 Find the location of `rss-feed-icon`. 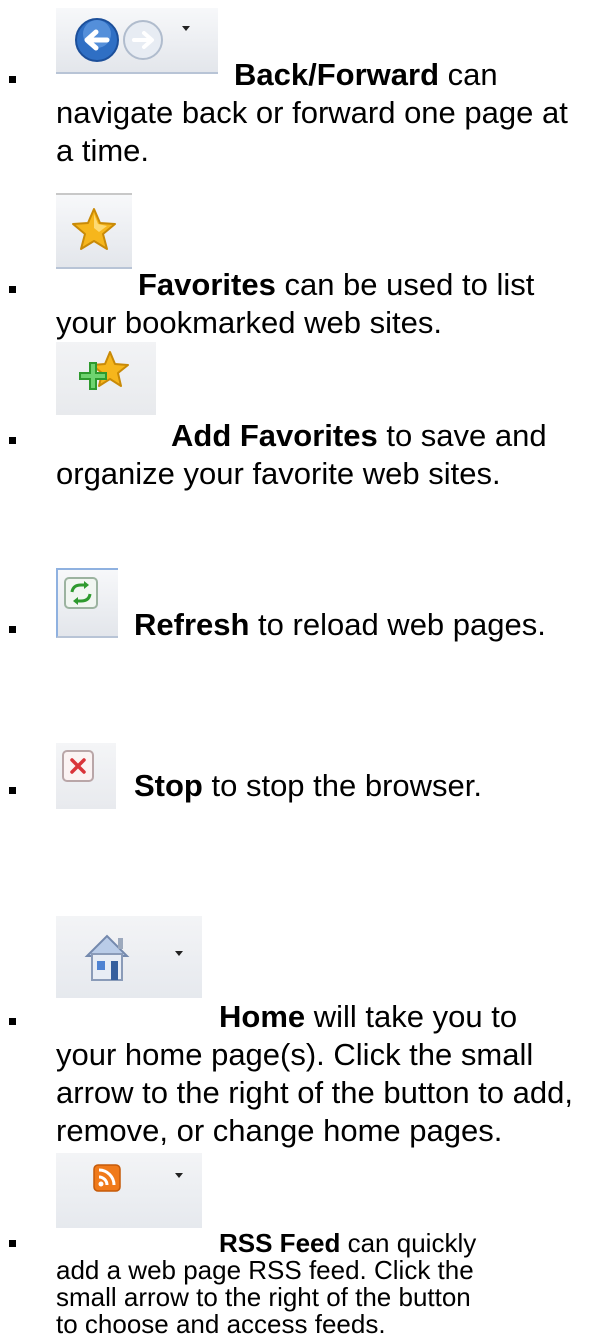

rss-feed-icon is located at coordinates (107, 1178).